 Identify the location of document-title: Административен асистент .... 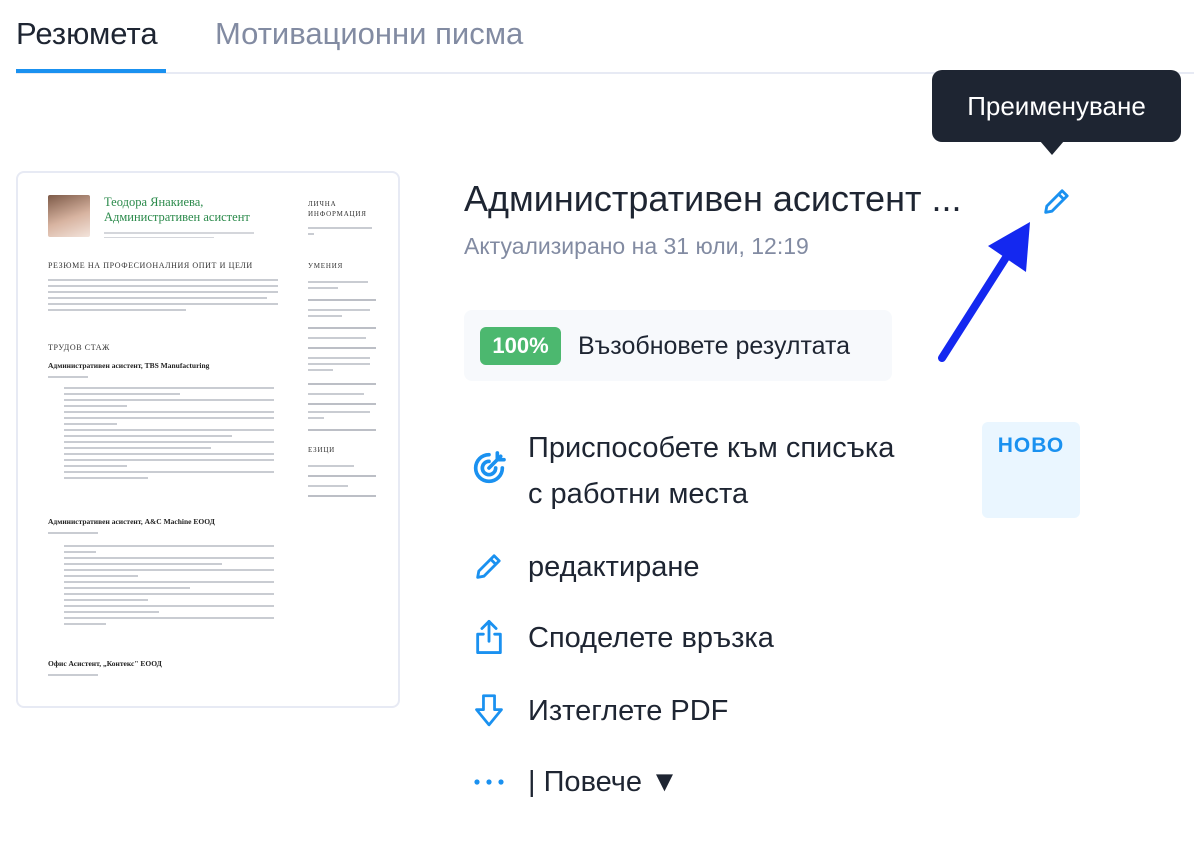
(713, 198).